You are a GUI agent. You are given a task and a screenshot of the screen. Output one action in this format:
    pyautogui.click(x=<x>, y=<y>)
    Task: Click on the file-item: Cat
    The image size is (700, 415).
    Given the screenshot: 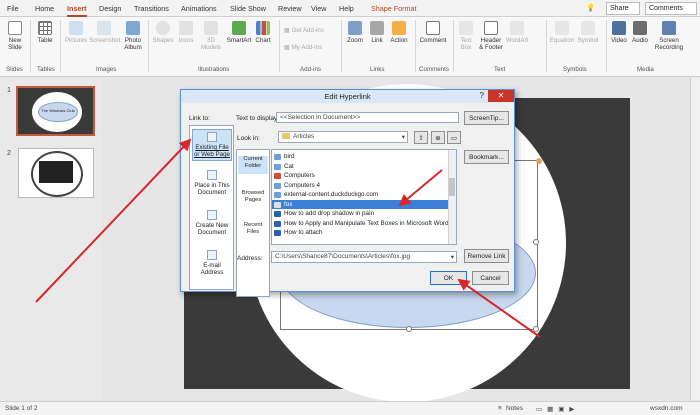 What is the action you would take?
    pyautogui.click(x=361, y=167)
    